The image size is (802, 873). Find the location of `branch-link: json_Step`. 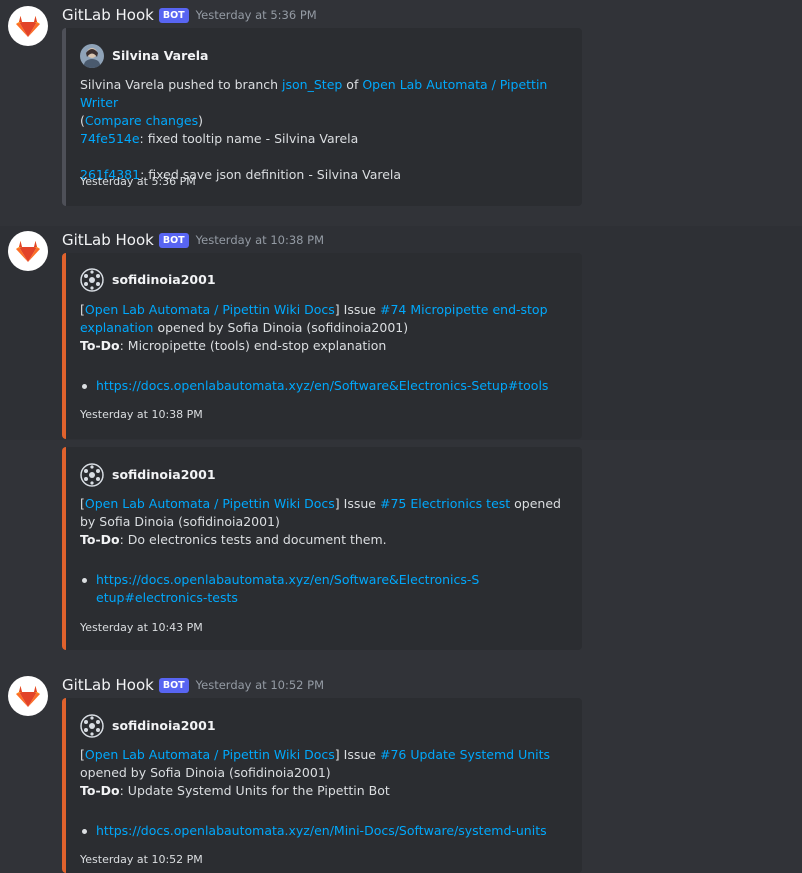

branch-link: json_Step is located at coordinates (312, 84).